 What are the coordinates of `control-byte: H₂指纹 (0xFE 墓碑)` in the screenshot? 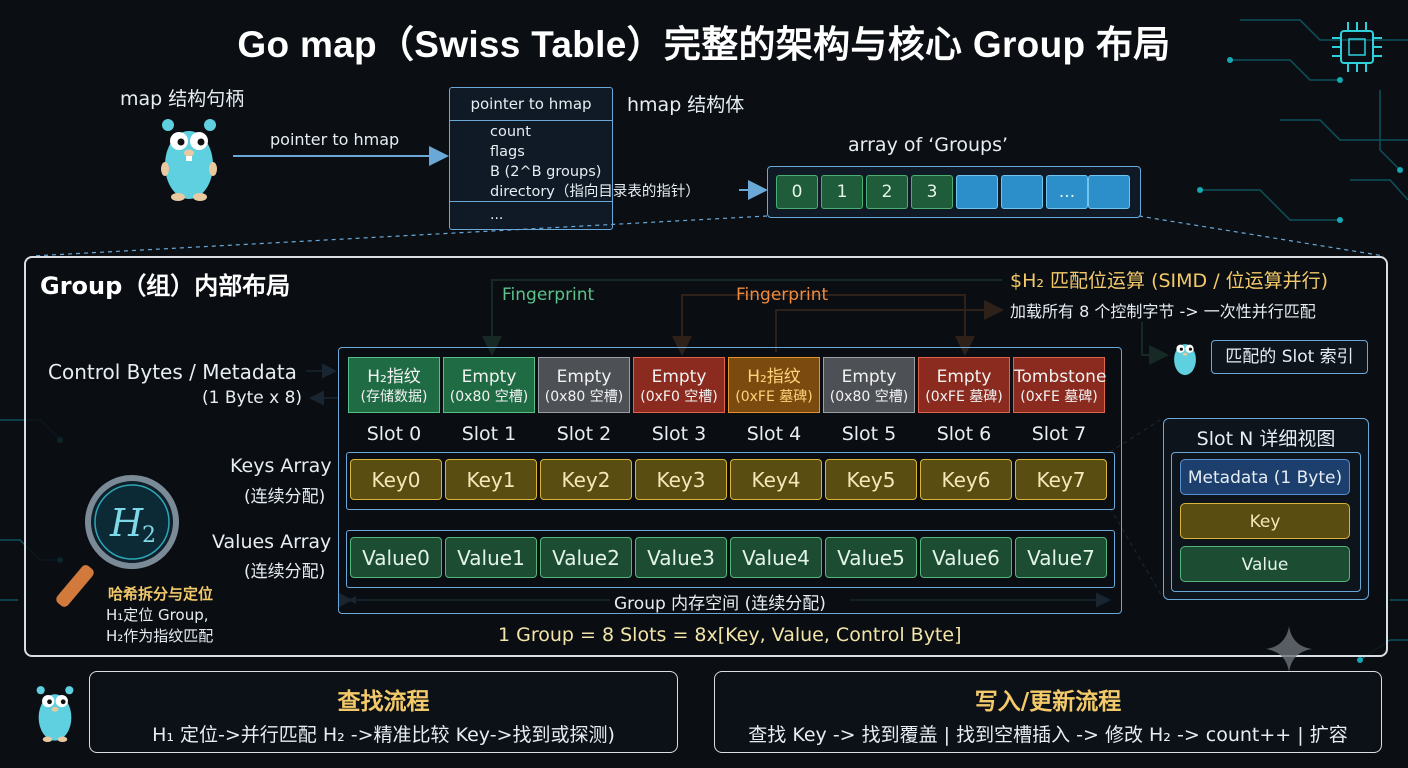 It's located at (774, 385).